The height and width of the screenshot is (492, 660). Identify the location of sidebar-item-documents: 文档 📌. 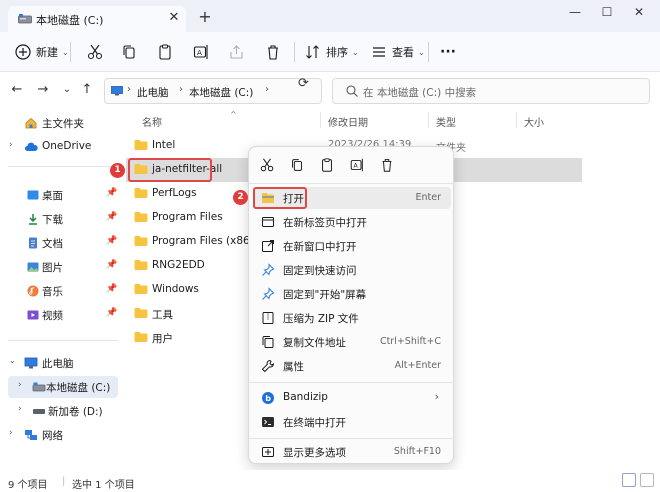
(61, 243).